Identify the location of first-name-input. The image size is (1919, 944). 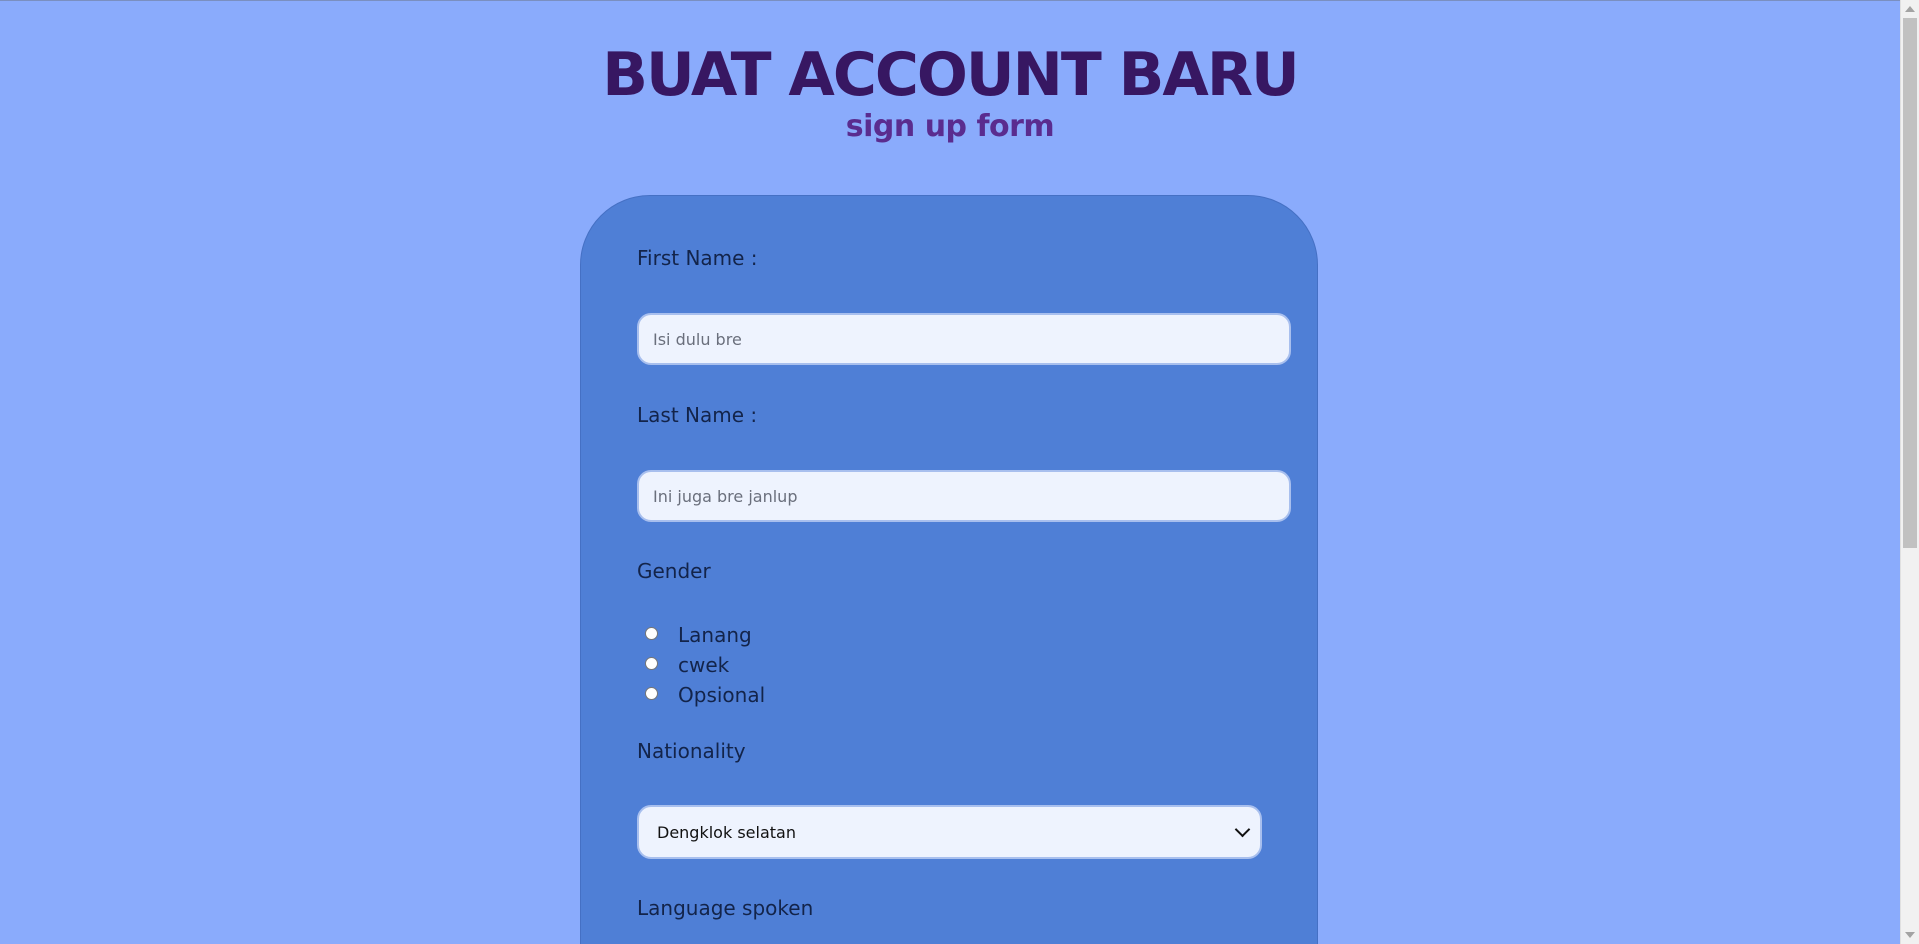
(964, 339).